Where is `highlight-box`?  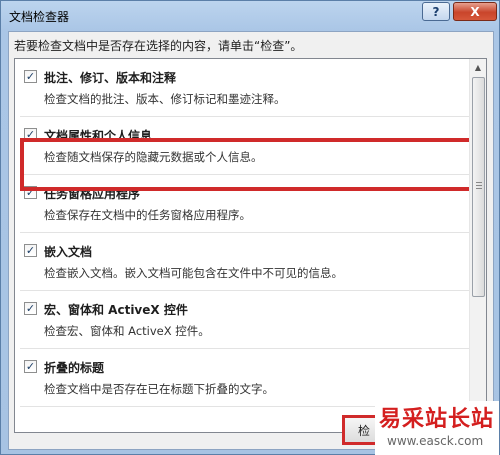
highlight-box is located at coordinates (251, 164).